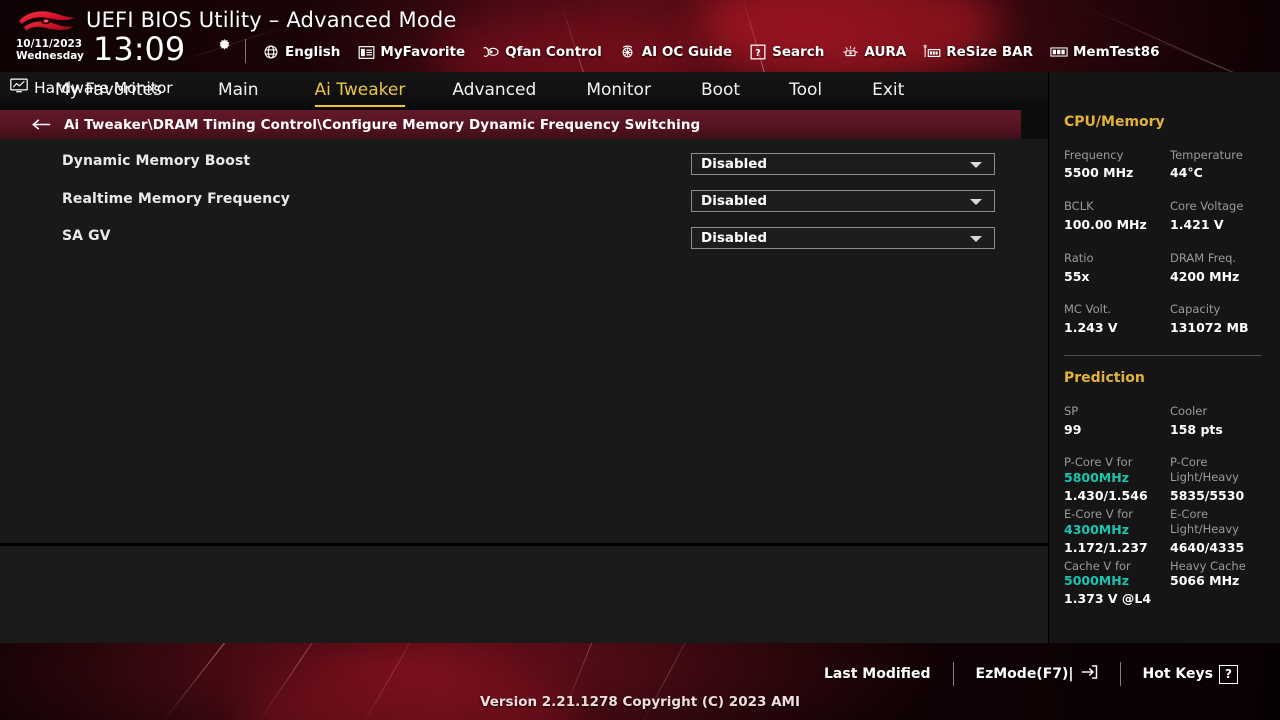  Describe the element at coordinates (1094, 155) in the screenshot. I see `hwm-label-frequency: Frequency` at that location.